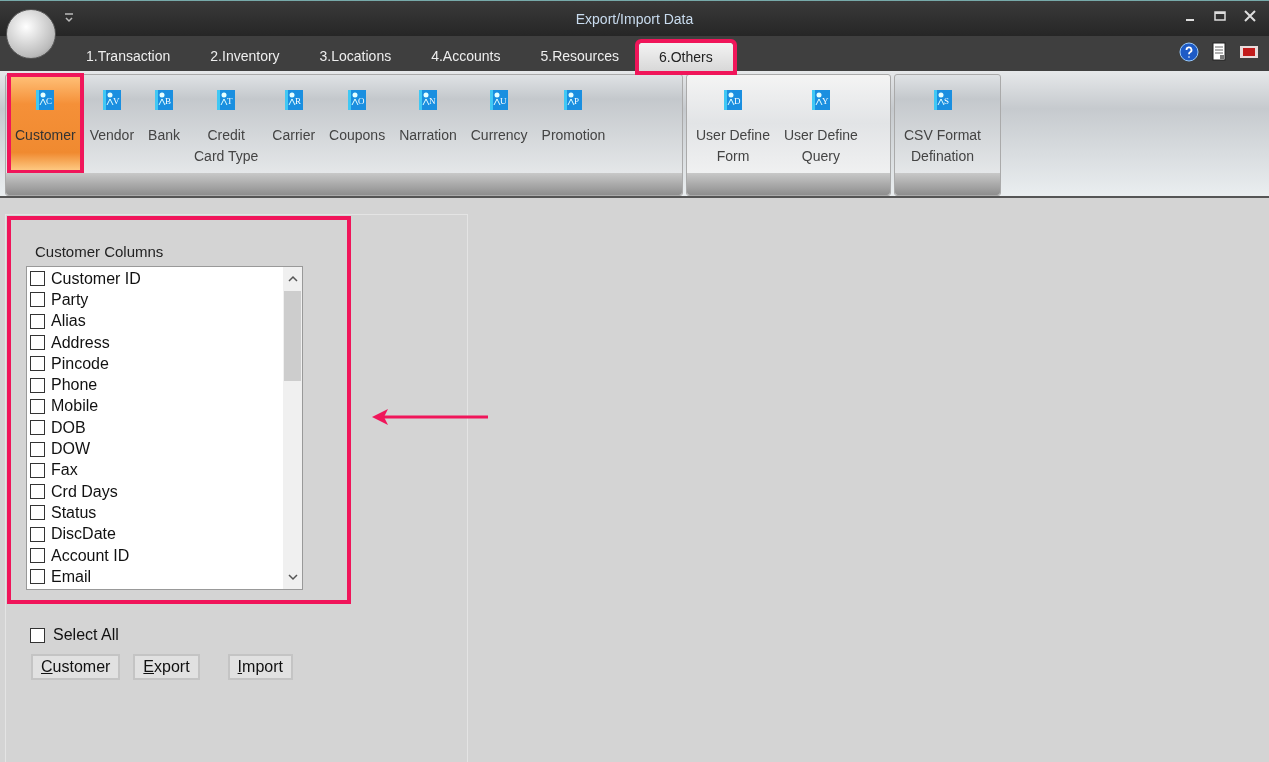 The width and height of the screenshot is (1269, 762). I want to click on ribbon-button: V Vendor, so click(112, 123).